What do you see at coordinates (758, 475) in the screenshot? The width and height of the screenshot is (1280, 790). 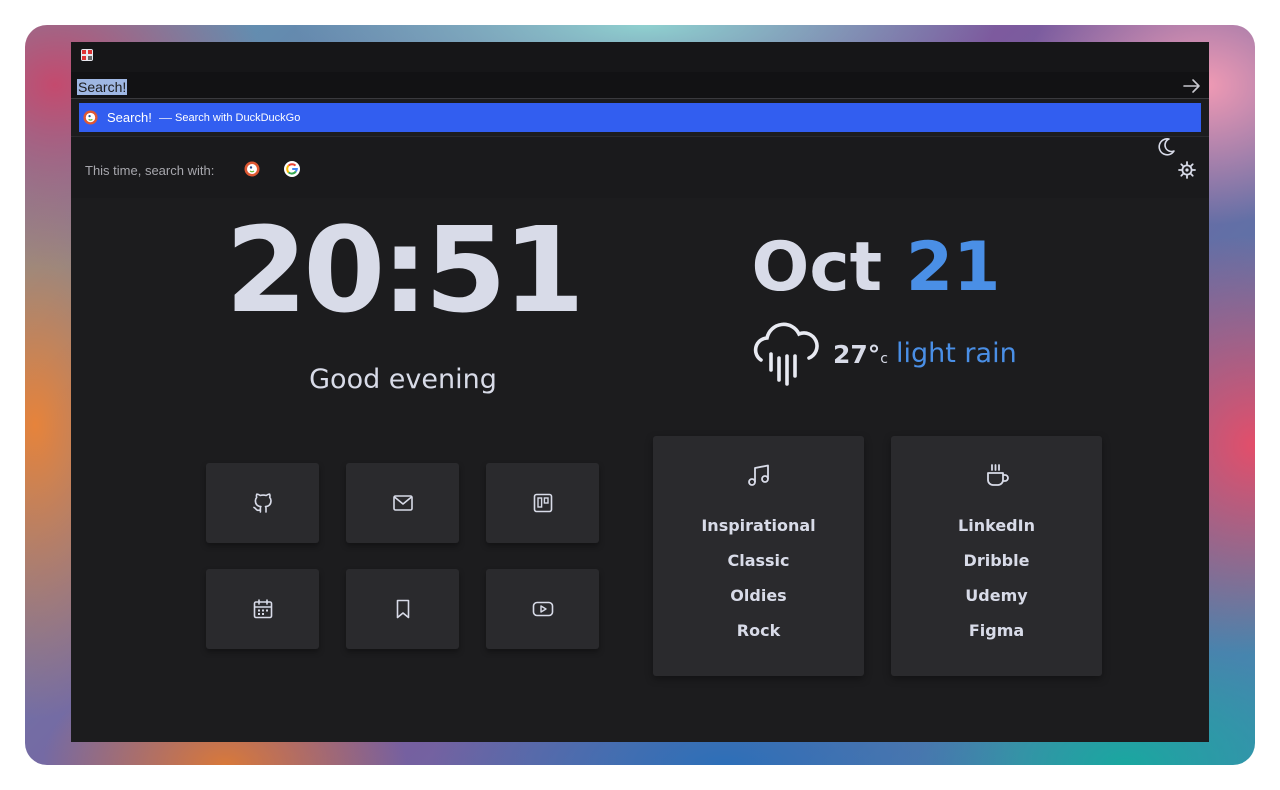 I see `music-icon` at bounding box center [758, 475].